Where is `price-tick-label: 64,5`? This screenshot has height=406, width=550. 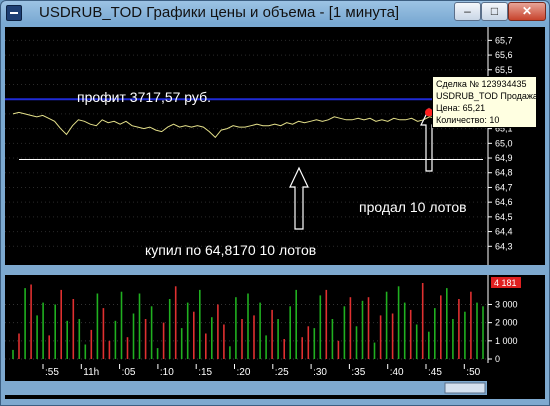 price-tick-label: 64,5 is located at coordinates (504, 217).